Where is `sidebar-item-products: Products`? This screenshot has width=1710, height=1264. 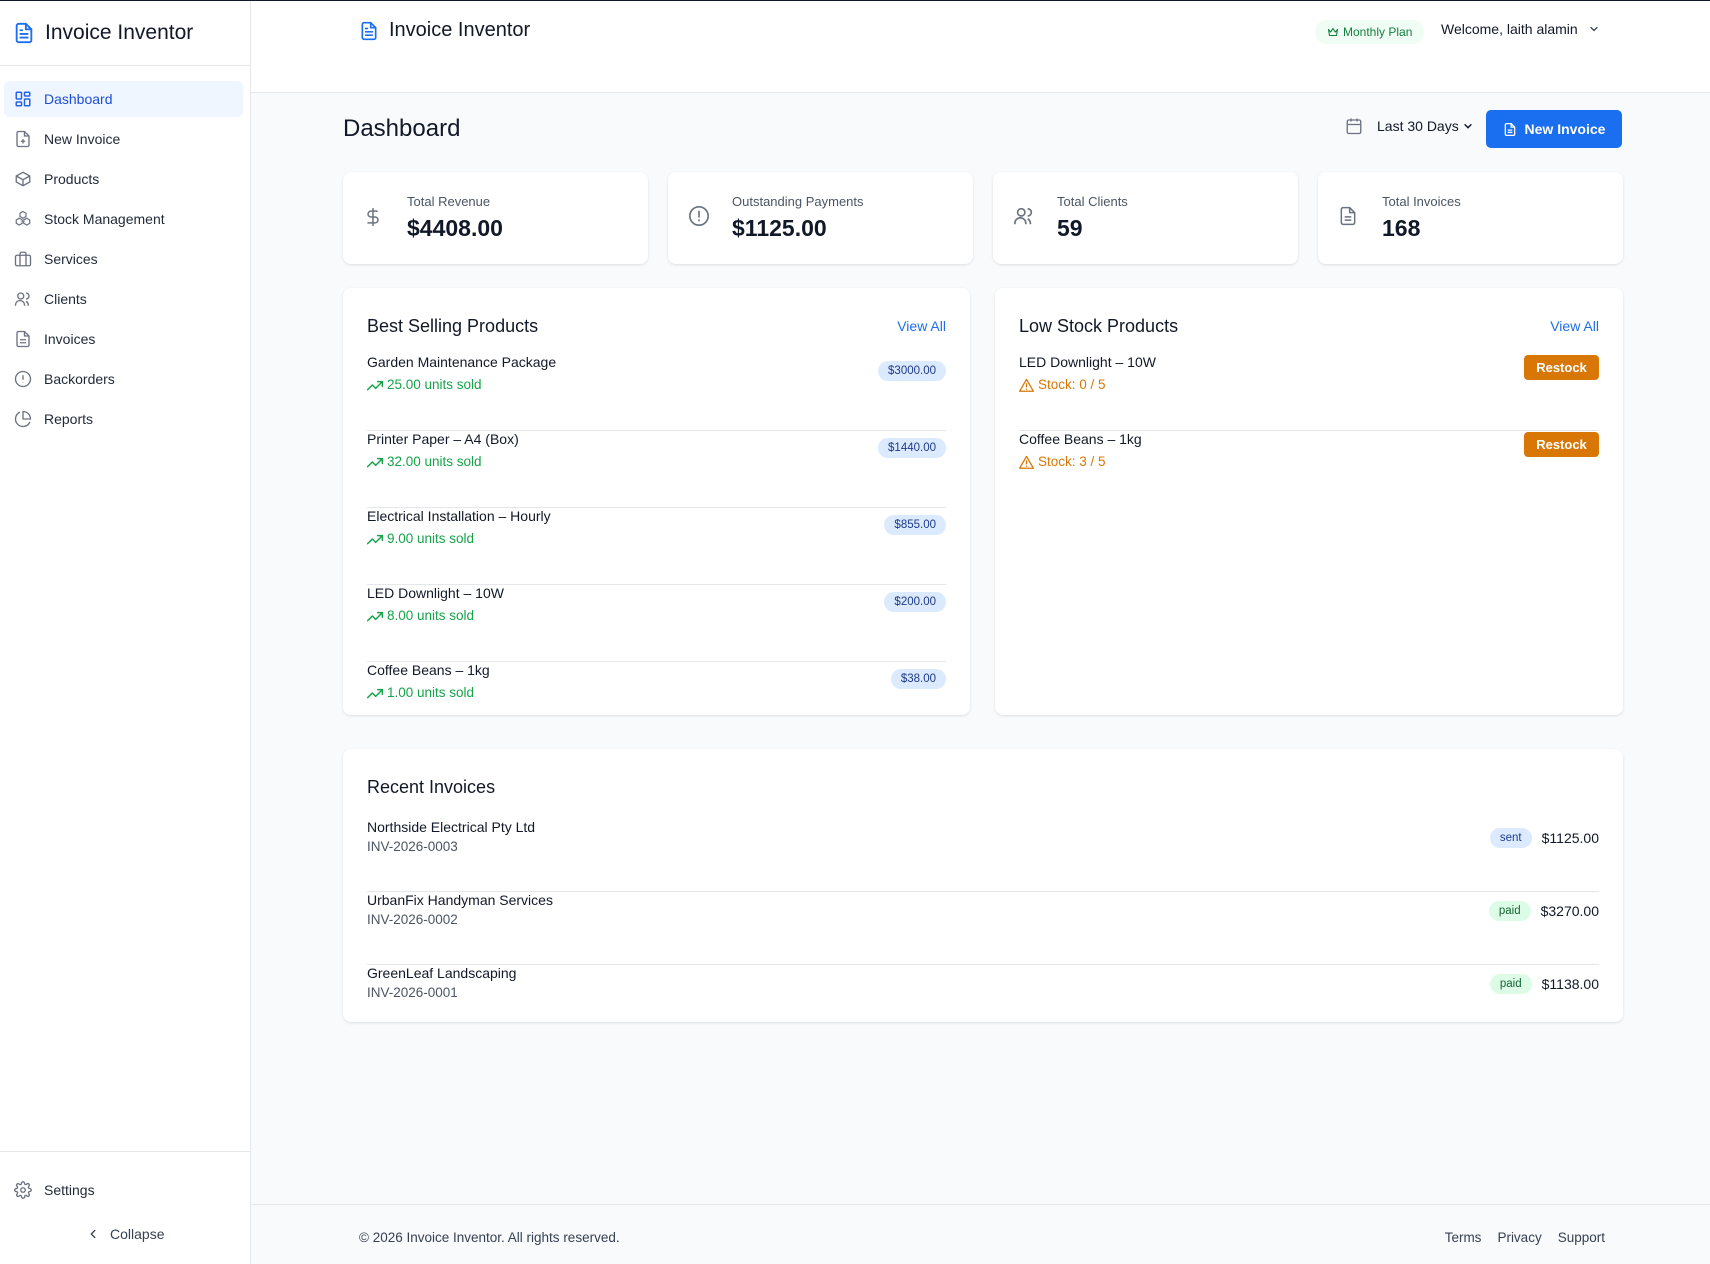
sidebar-item-products: Products is located at coordinates (125, 179).